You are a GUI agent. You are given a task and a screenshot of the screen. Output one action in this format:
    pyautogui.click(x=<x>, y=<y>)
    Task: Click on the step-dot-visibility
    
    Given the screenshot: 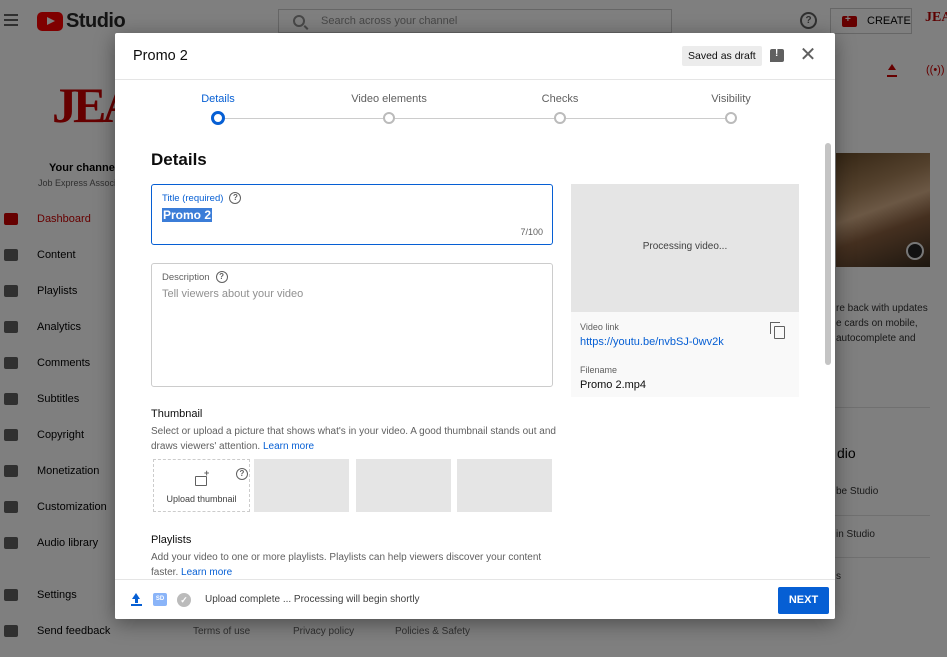 What is the action you would take?
    pyautogui.click(x=731, y=118)
    